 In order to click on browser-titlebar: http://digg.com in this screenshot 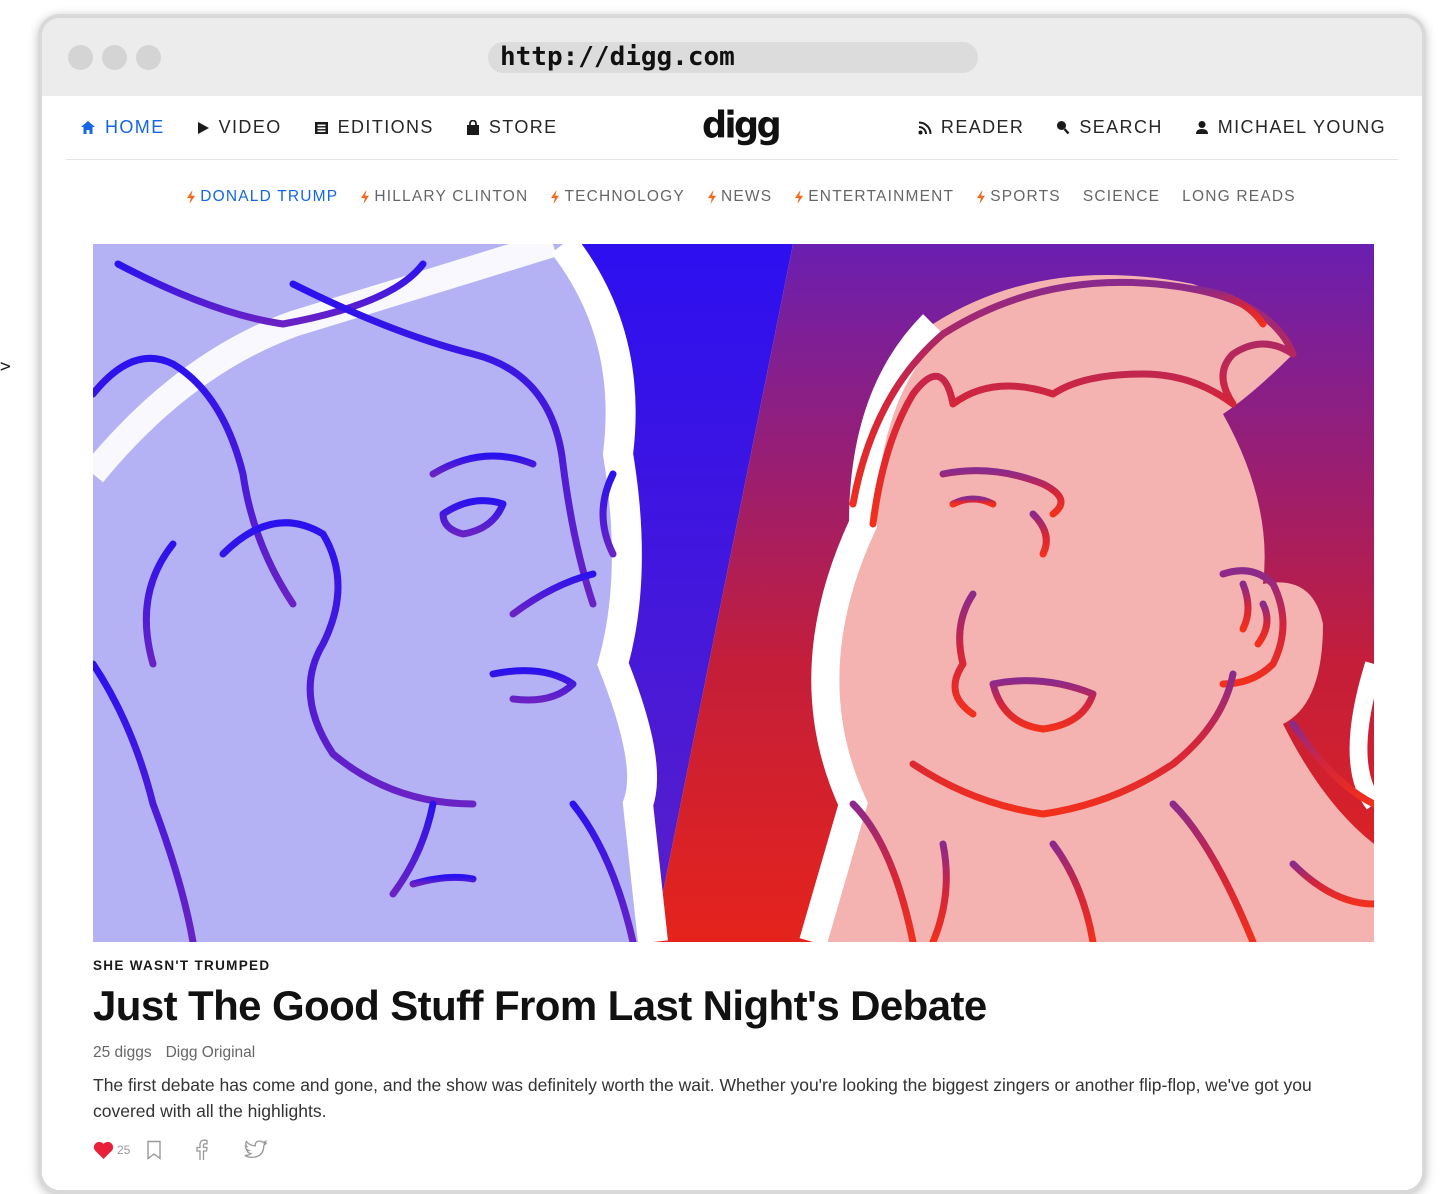, I will do `click(732, 57)`.